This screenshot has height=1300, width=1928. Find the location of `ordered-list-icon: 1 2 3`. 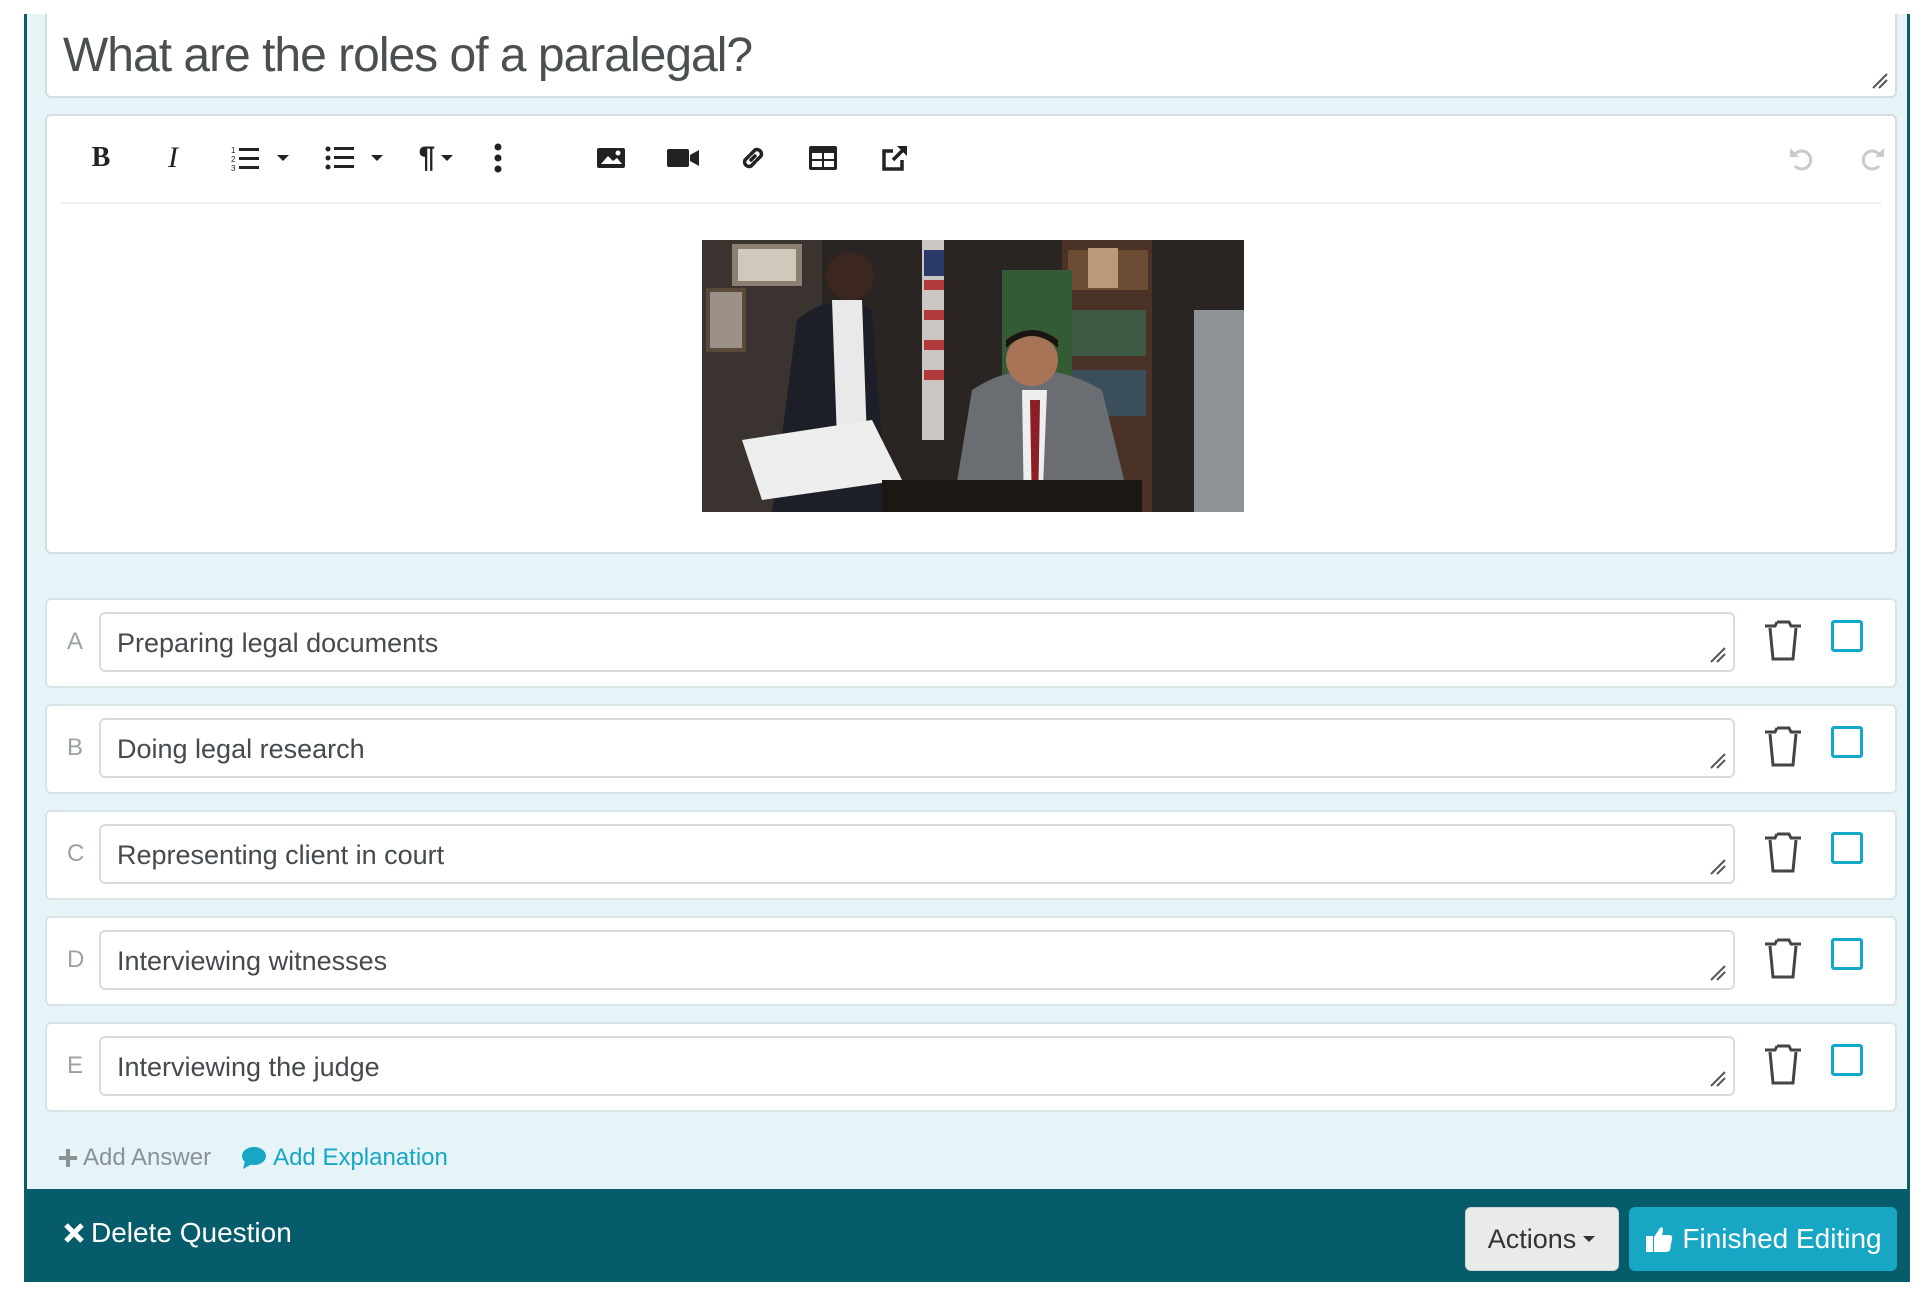

ordered-list-icon: 1 2 3 is located at coordinates (245, 158).